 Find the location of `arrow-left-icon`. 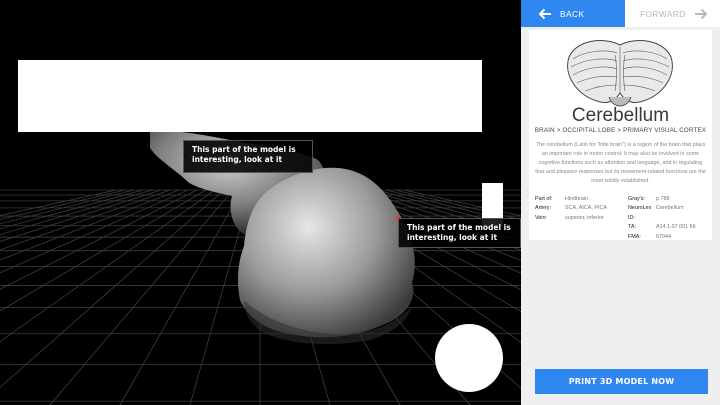

arrow-left-icon is located at coordinates (545, 14).